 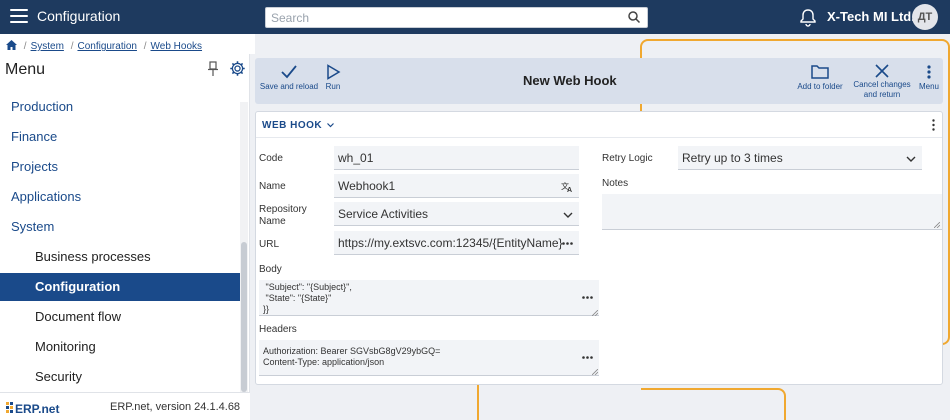 What do you see at coordinates (269, 244) in the screenshot?
I see `url-label: URL` at bounding box center [269, 244].